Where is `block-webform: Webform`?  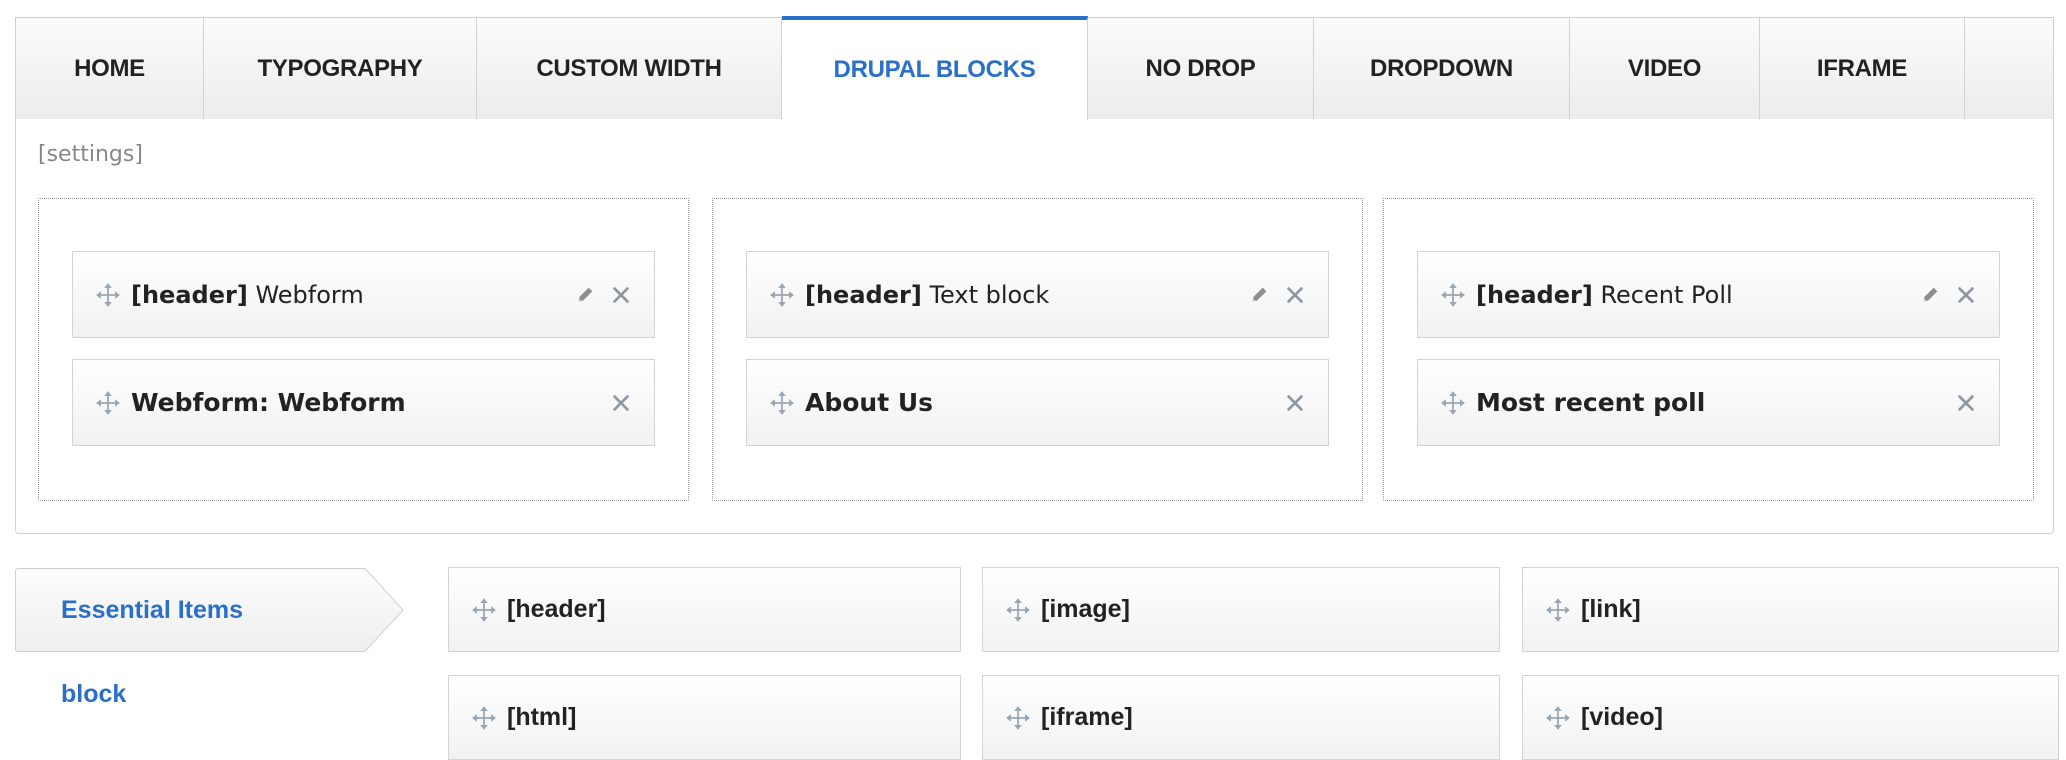
block-webform: Webform is located at coordinates (363, 402).